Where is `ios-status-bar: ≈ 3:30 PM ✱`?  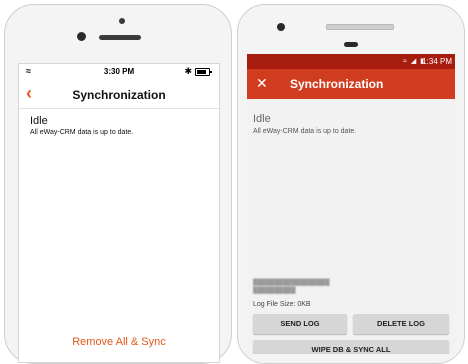
ios-status-bar: ≈ 3:30 PM ✱ is located at coordinates (119, 72).